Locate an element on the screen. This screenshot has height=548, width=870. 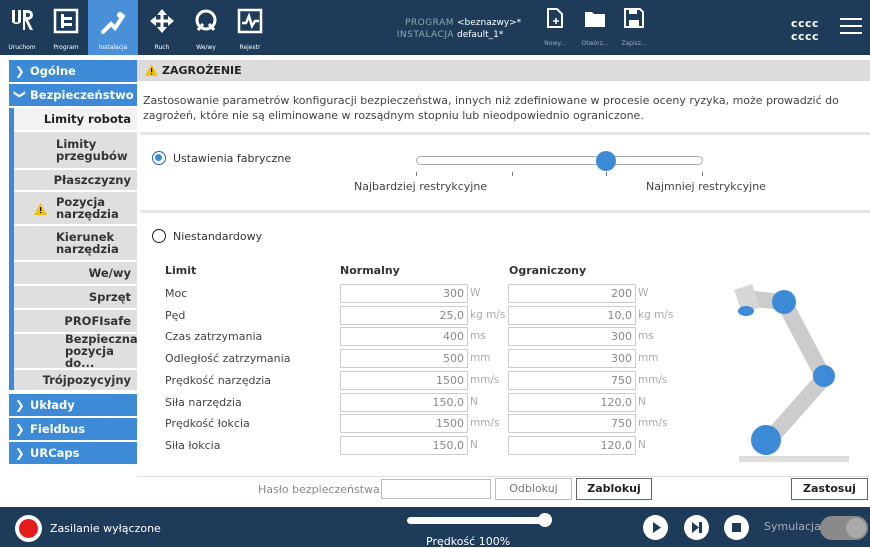
io-tab: We/wy is located at coordinates (206, 27).